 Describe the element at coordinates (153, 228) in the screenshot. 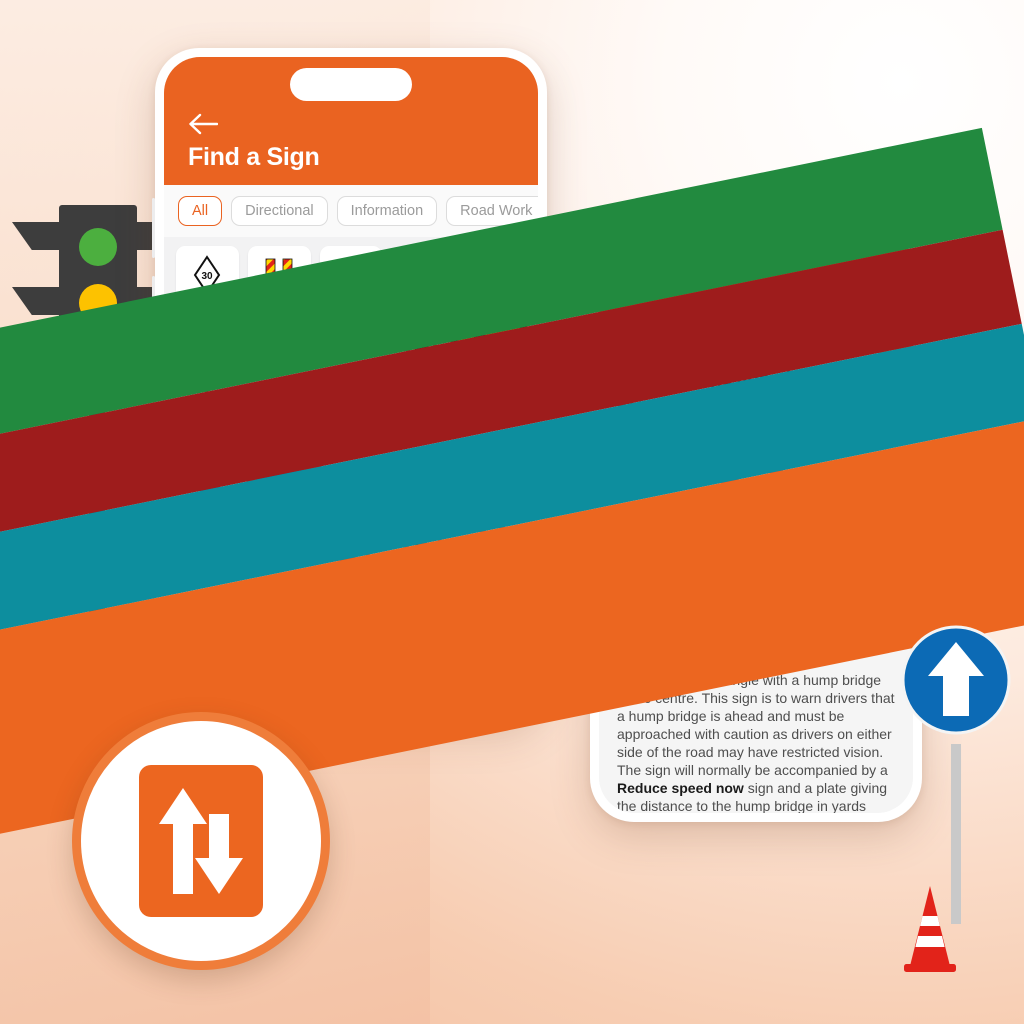

I see `phone-side-button` at that location.